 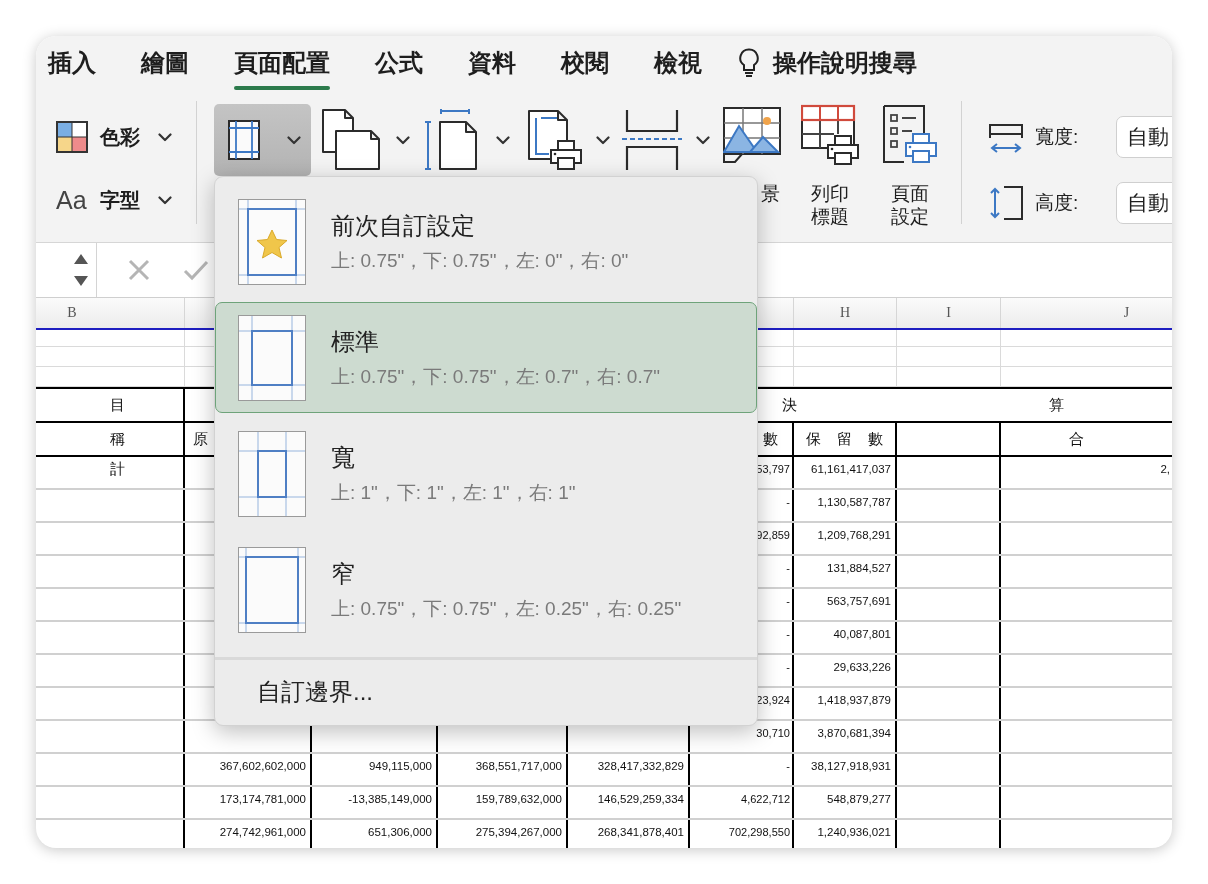 What do you see at coordinates (742, 834) in the screenshot?
I see `table-cell: 702,298,550` at bounding box center [742, 834].